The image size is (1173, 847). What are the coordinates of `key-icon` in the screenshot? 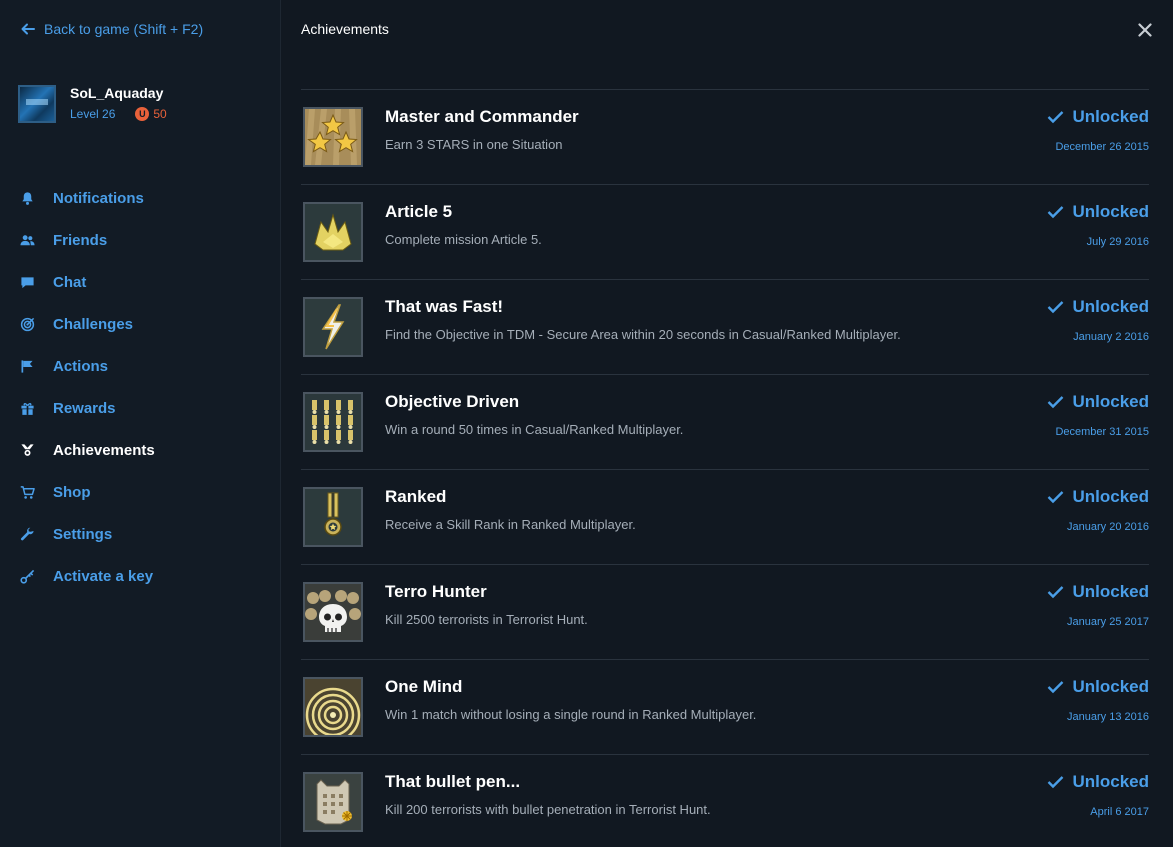 It's located at (27, 576).